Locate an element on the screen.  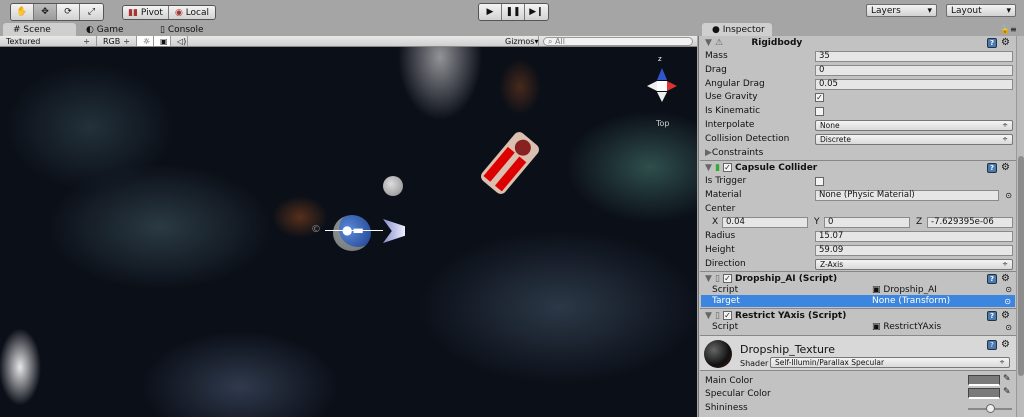
player-ship is located at coordinates (394, 231).